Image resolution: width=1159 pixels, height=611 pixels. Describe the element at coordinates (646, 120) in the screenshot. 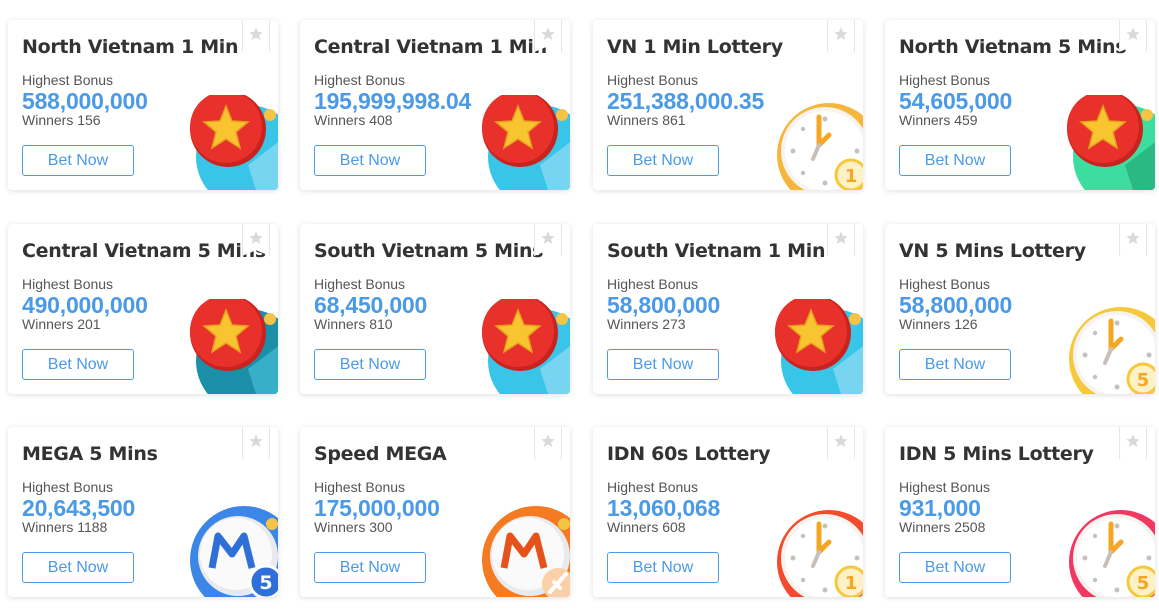

I see `winners-count: Winners 861` at that location.